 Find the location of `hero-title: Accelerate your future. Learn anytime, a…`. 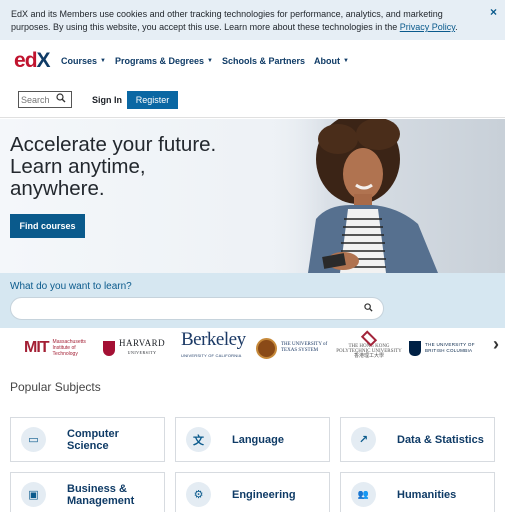

hero-title: Accelerate your future. Learn anytime, a… is located at coordinates (113, 166).